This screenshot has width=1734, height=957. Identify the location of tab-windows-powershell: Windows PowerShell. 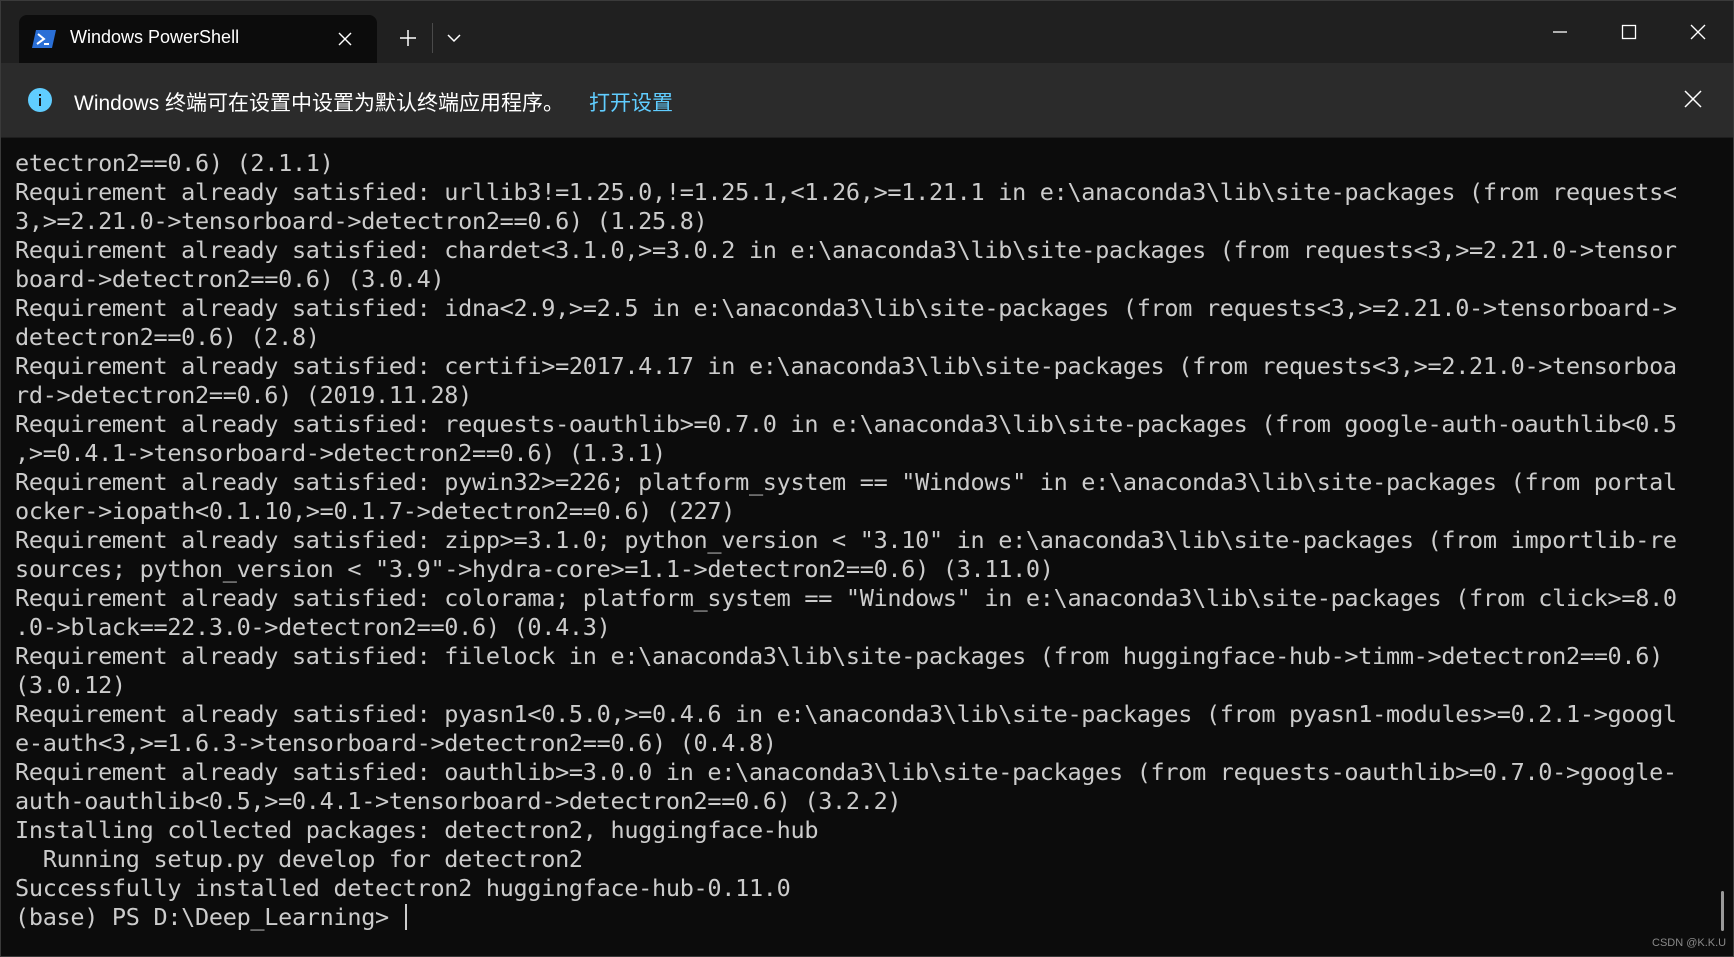
(198, 39).